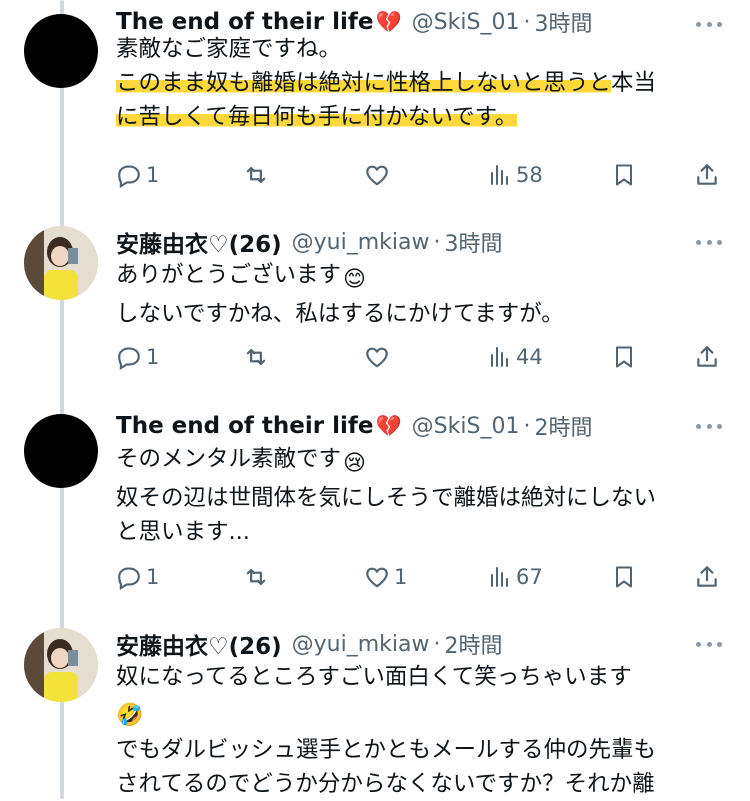 The width and height of the screenshot is (750, 801). I want to click on tweet-line: でもダルビッシュ選手とかともメールする仲の先輩も, so click(386, 750).